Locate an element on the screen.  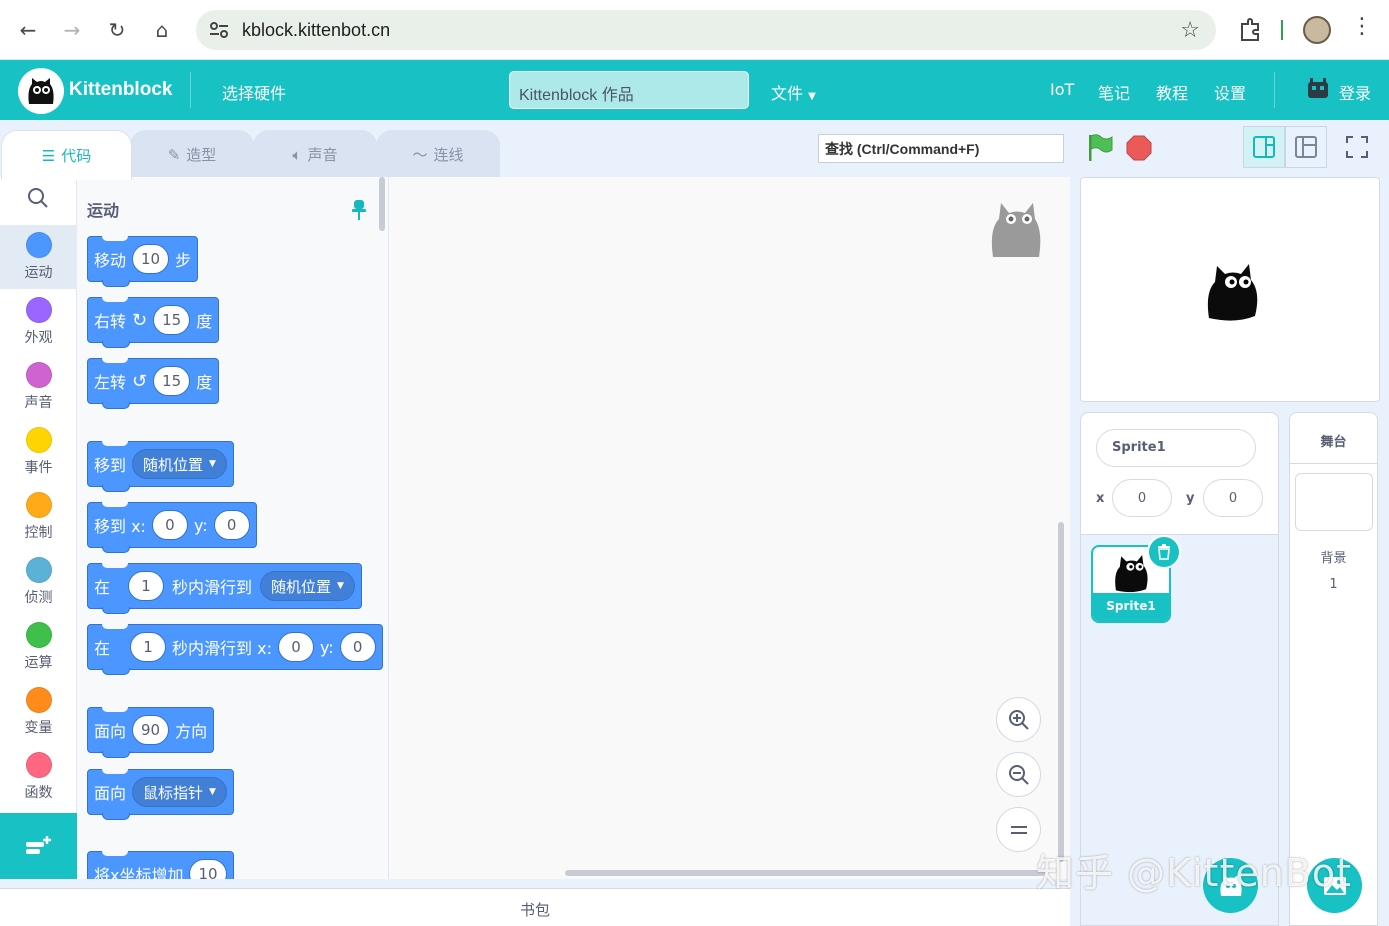
kittenblock-logo-icon is located at coordinates (41, 91).